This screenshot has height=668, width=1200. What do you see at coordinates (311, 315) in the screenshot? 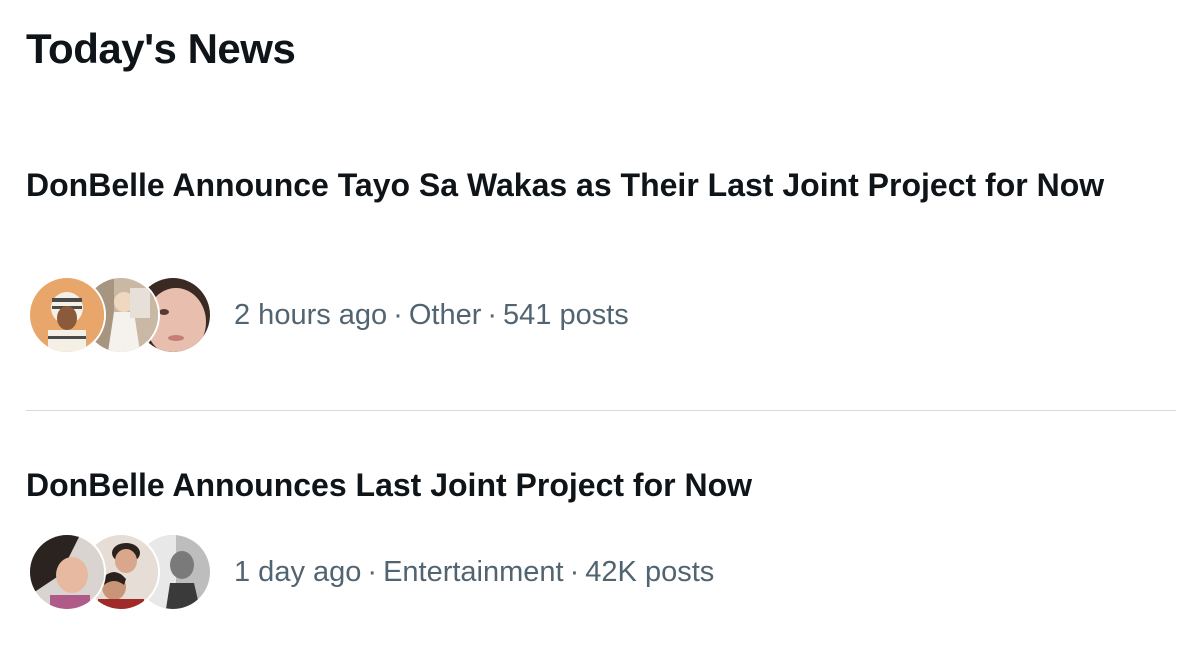
I see `news-time: 2 hours ago` at bounding box center [311, 315].